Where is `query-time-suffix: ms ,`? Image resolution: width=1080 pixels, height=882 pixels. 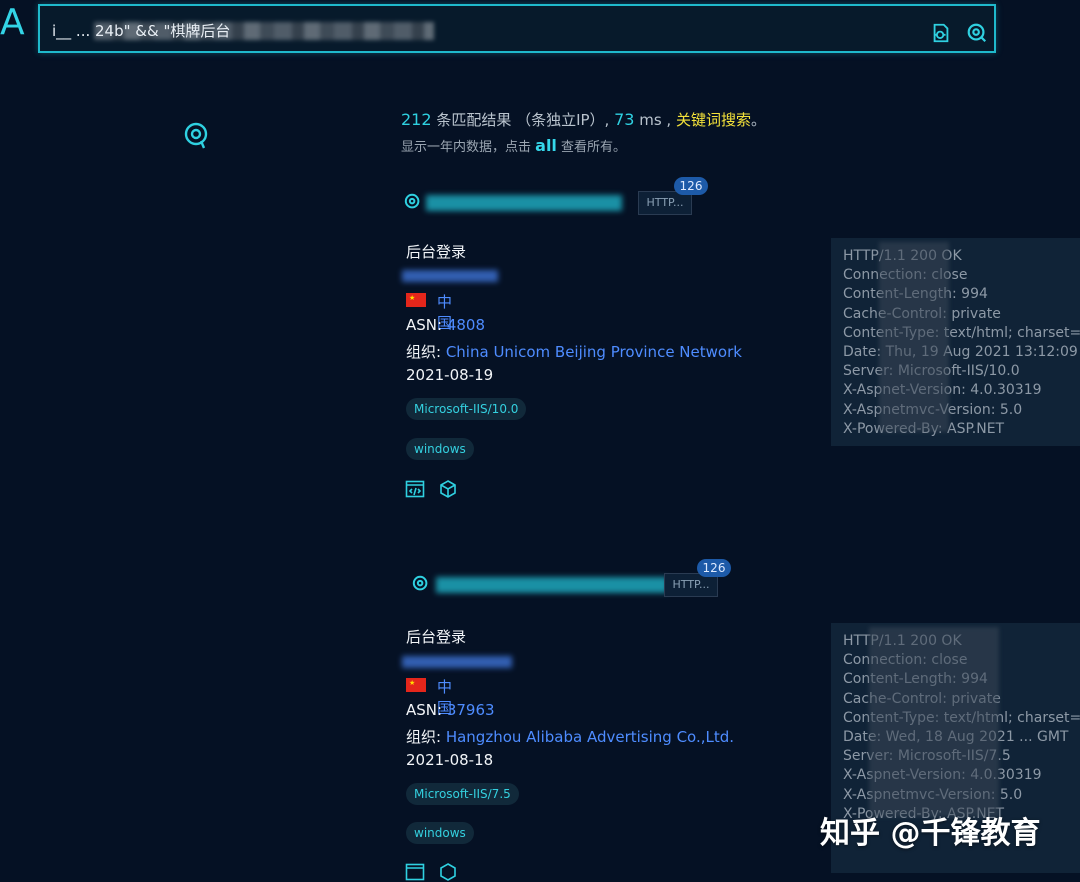 query-time-suffix: ms , is located at coordinates (655, 120).